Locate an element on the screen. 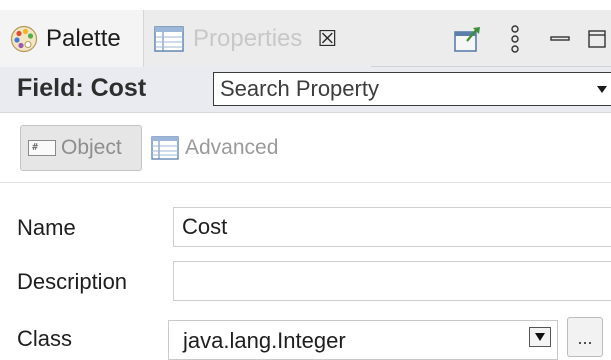 The height and width of the screenshot is (360, 611). tab-object-label: Object is located at coordinates (91, 147).